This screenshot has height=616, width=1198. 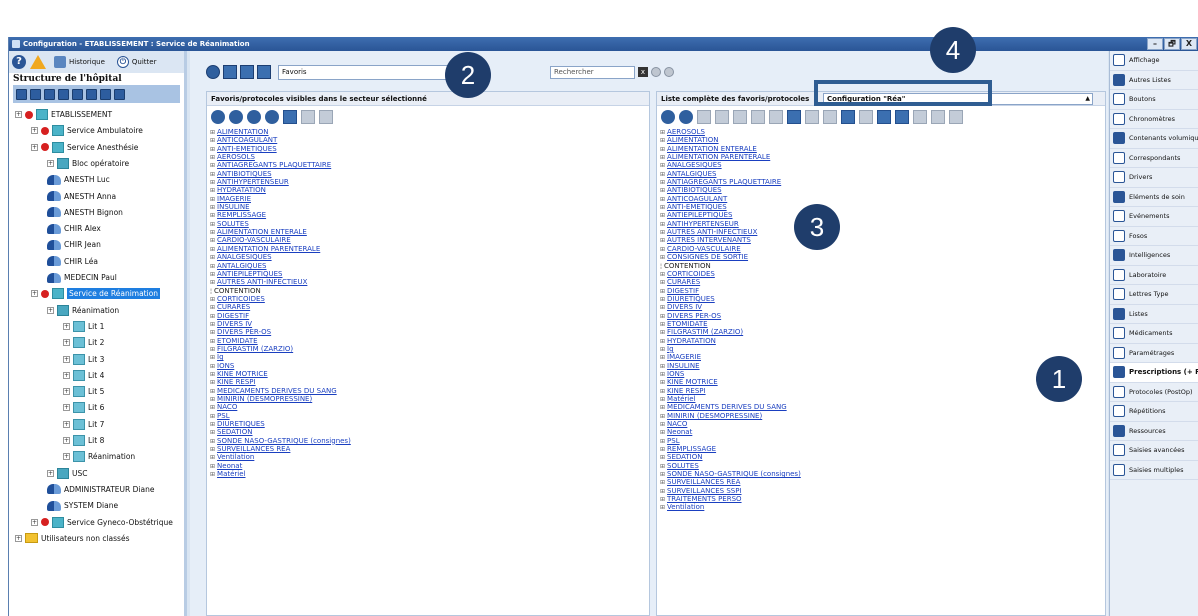 I want to click on search-prev-icon, so click(x=656, y=72).